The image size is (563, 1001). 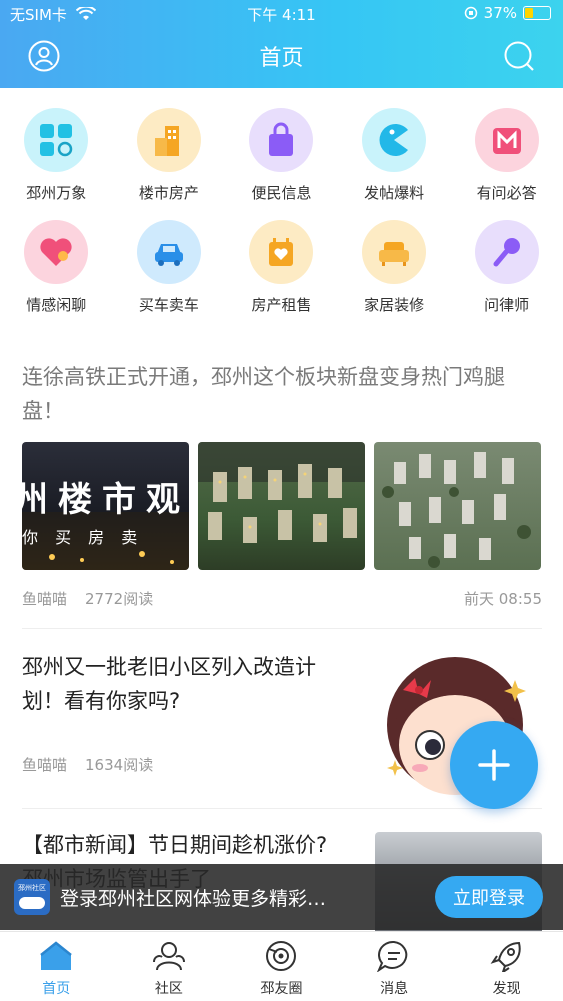 I want to click on login-banner: 邳州社区 登录邳州社区网体验更多精彩… 立即登录, so click(x=281, y=897).